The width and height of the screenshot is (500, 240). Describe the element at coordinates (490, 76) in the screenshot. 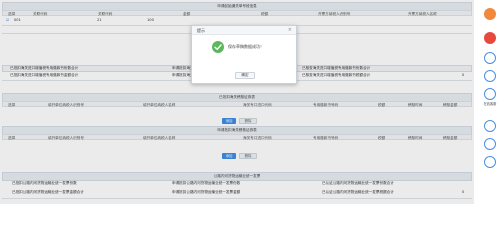

I see `calendar-icon` at that location.